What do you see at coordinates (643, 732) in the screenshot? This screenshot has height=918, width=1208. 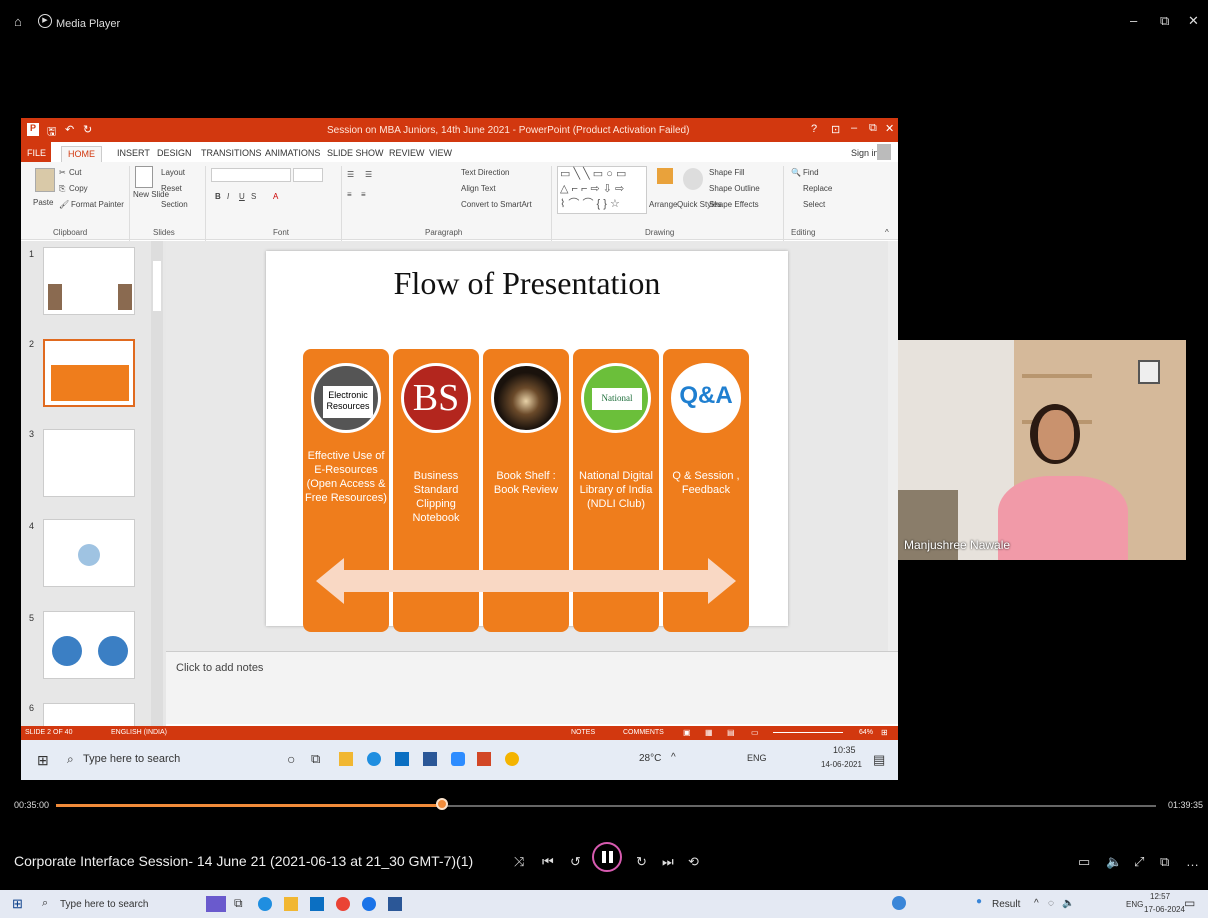 I see `comments-button: COMMENTS` at bounding box center [643, 732].